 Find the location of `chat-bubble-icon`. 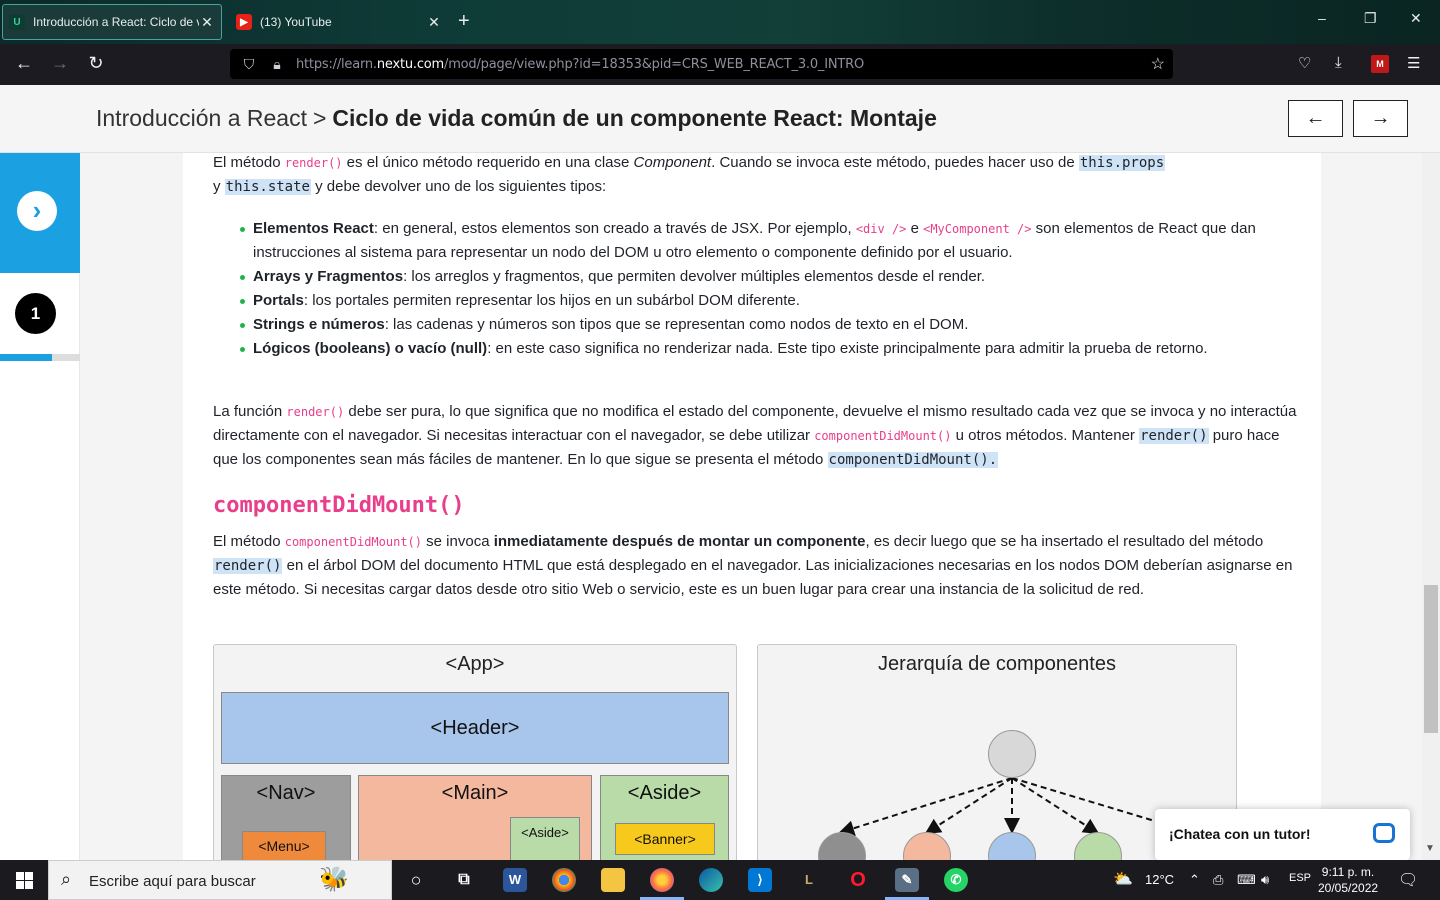

chat-bubble-icon is located at coordinates (1384, 833).